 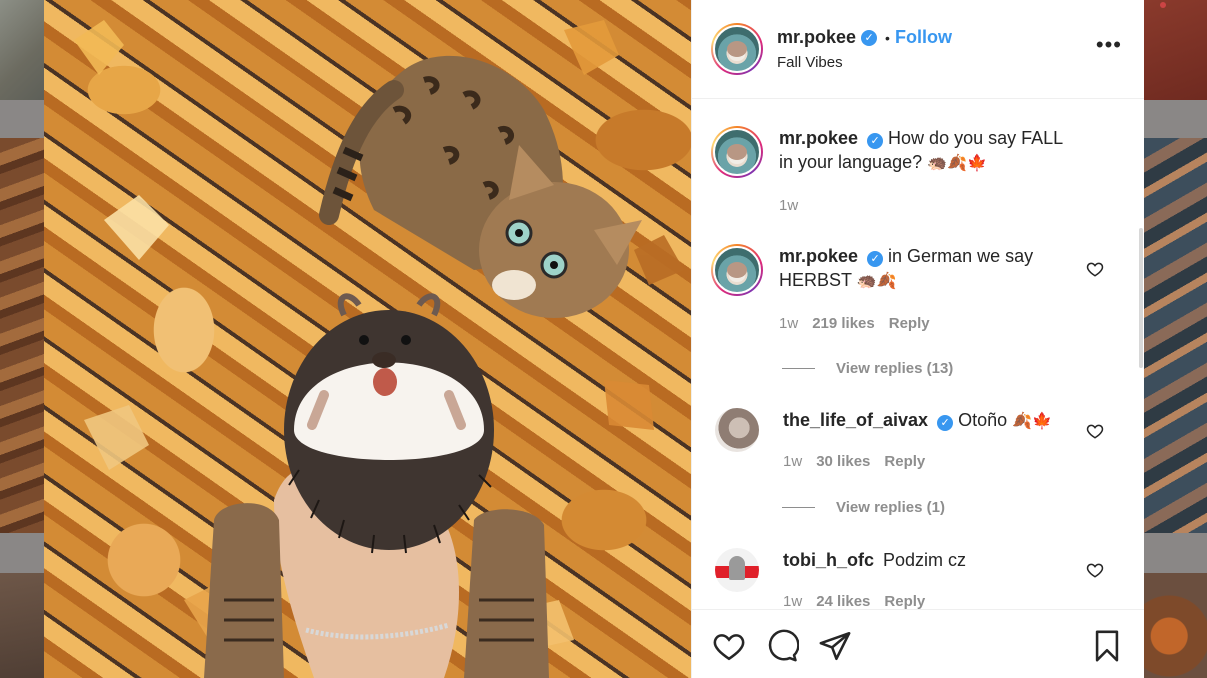 I want to click on comment-text: Otoño, so click(x=983, y=420).